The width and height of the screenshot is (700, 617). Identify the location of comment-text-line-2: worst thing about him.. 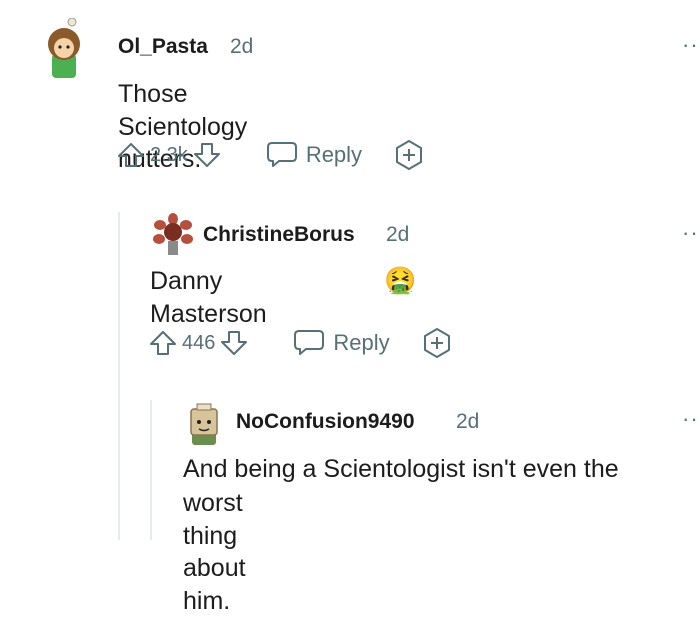
(214, 552).